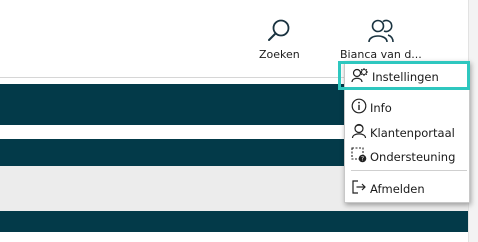  Describe the element at coordinates (360, 107) in the screenshot. I see `info-icon` at that location.